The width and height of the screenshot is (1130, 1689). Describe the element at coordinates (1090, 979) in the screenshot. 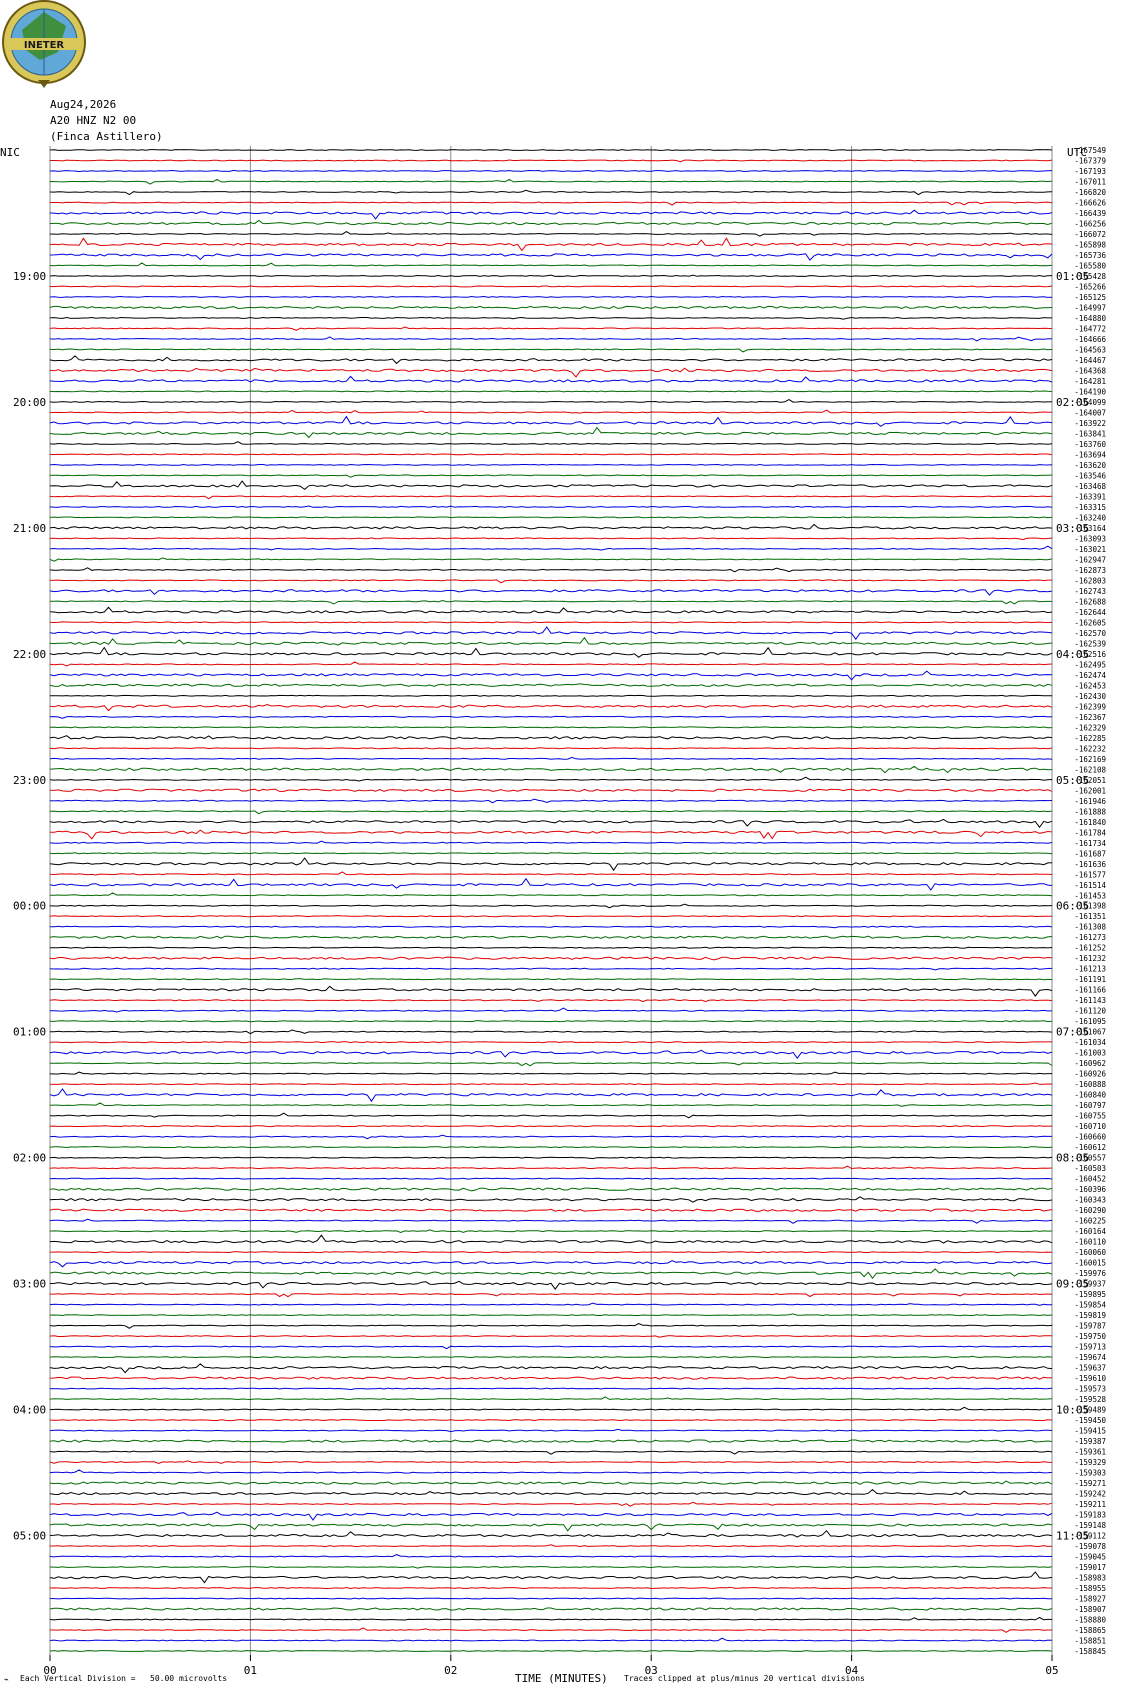

I see `trace-offset-label: -161191` at that location.